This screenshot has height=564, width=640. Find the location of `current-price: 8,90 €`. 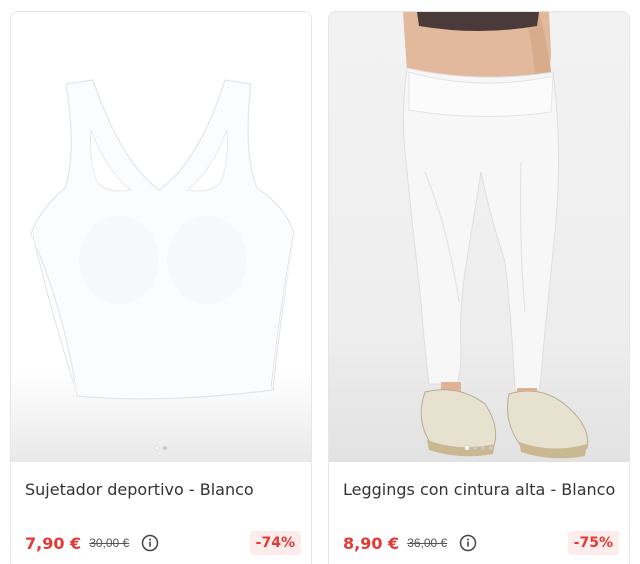

current-price: 8,90 € is located at coordinates (371, 543).